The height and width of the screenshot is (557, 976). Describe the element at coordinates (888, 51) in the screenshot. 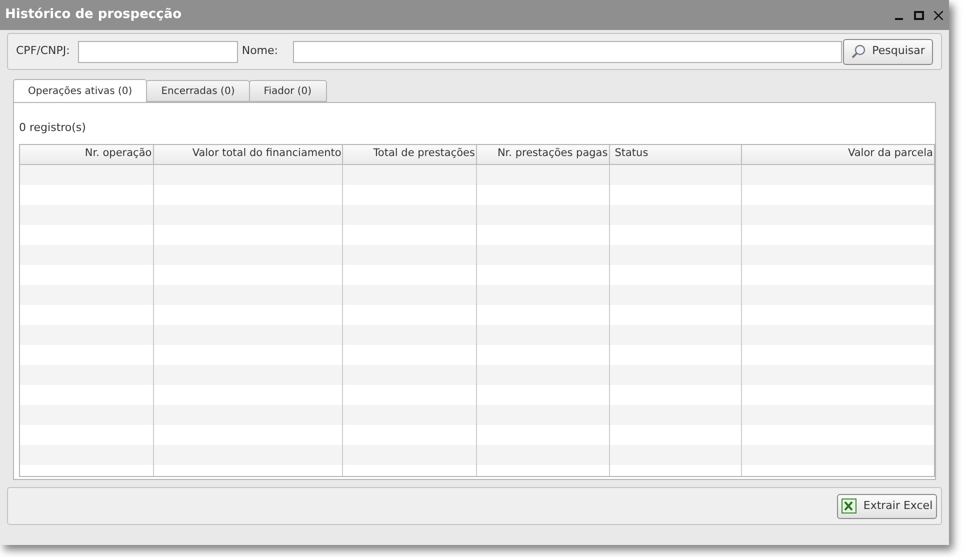

I see `search-button: Pesquisar` at that location.